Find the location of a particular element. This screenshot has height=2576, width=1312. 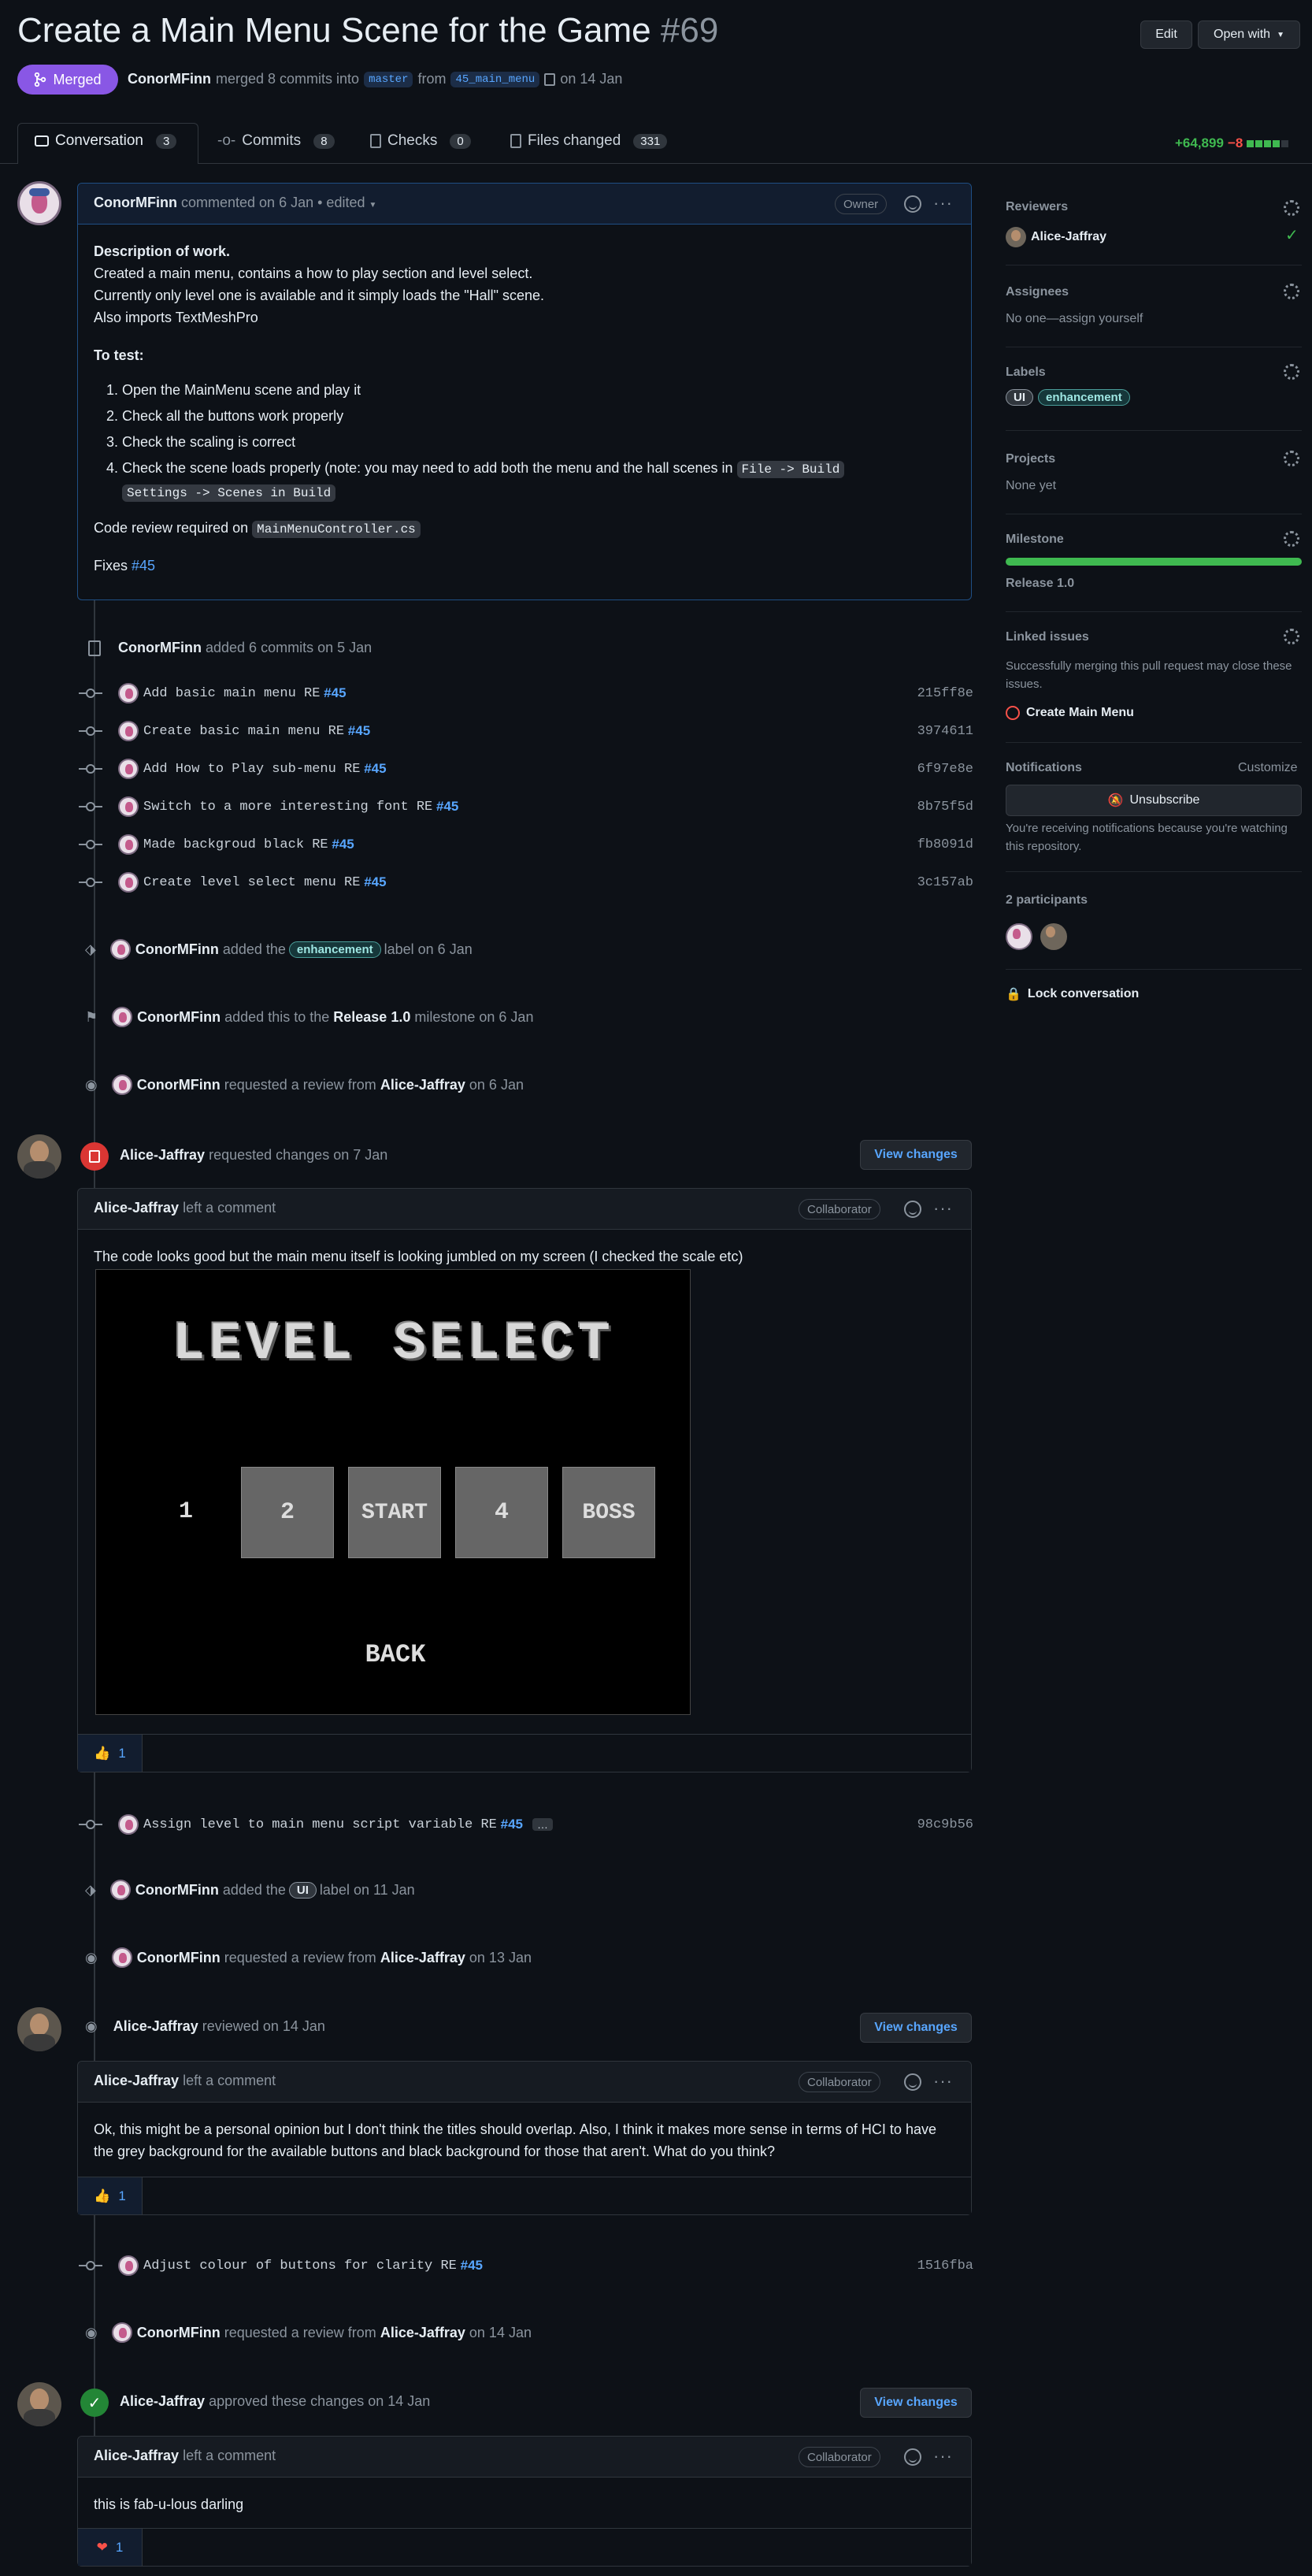

commit-text: Add basic main menu RE is located at coordinates (231, 693).